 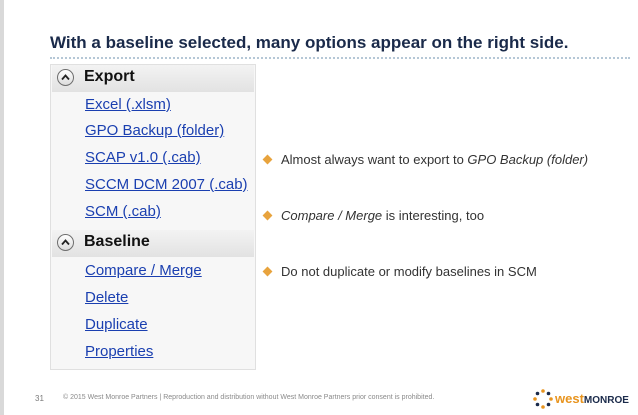 I want to click on export-section-title: Export, so click(x=109, y=76).